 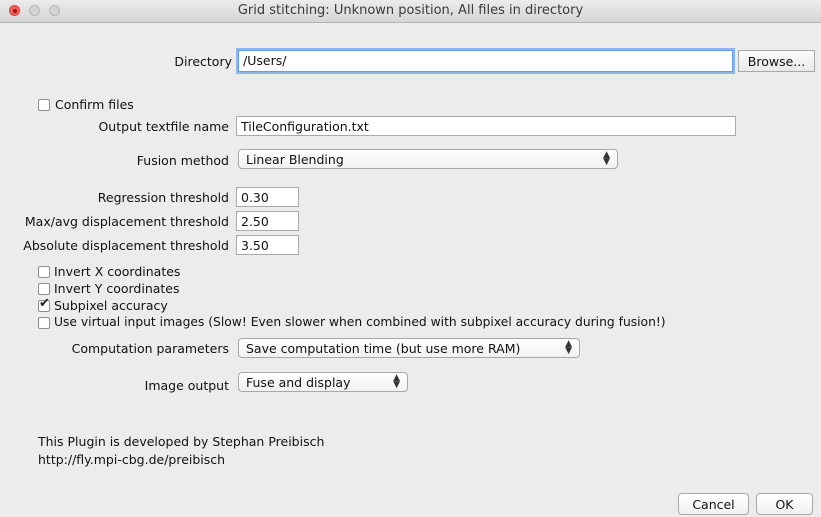 I want to click on output-textfile-input: TileConfiguration.txt, so click(x=486, y=126).